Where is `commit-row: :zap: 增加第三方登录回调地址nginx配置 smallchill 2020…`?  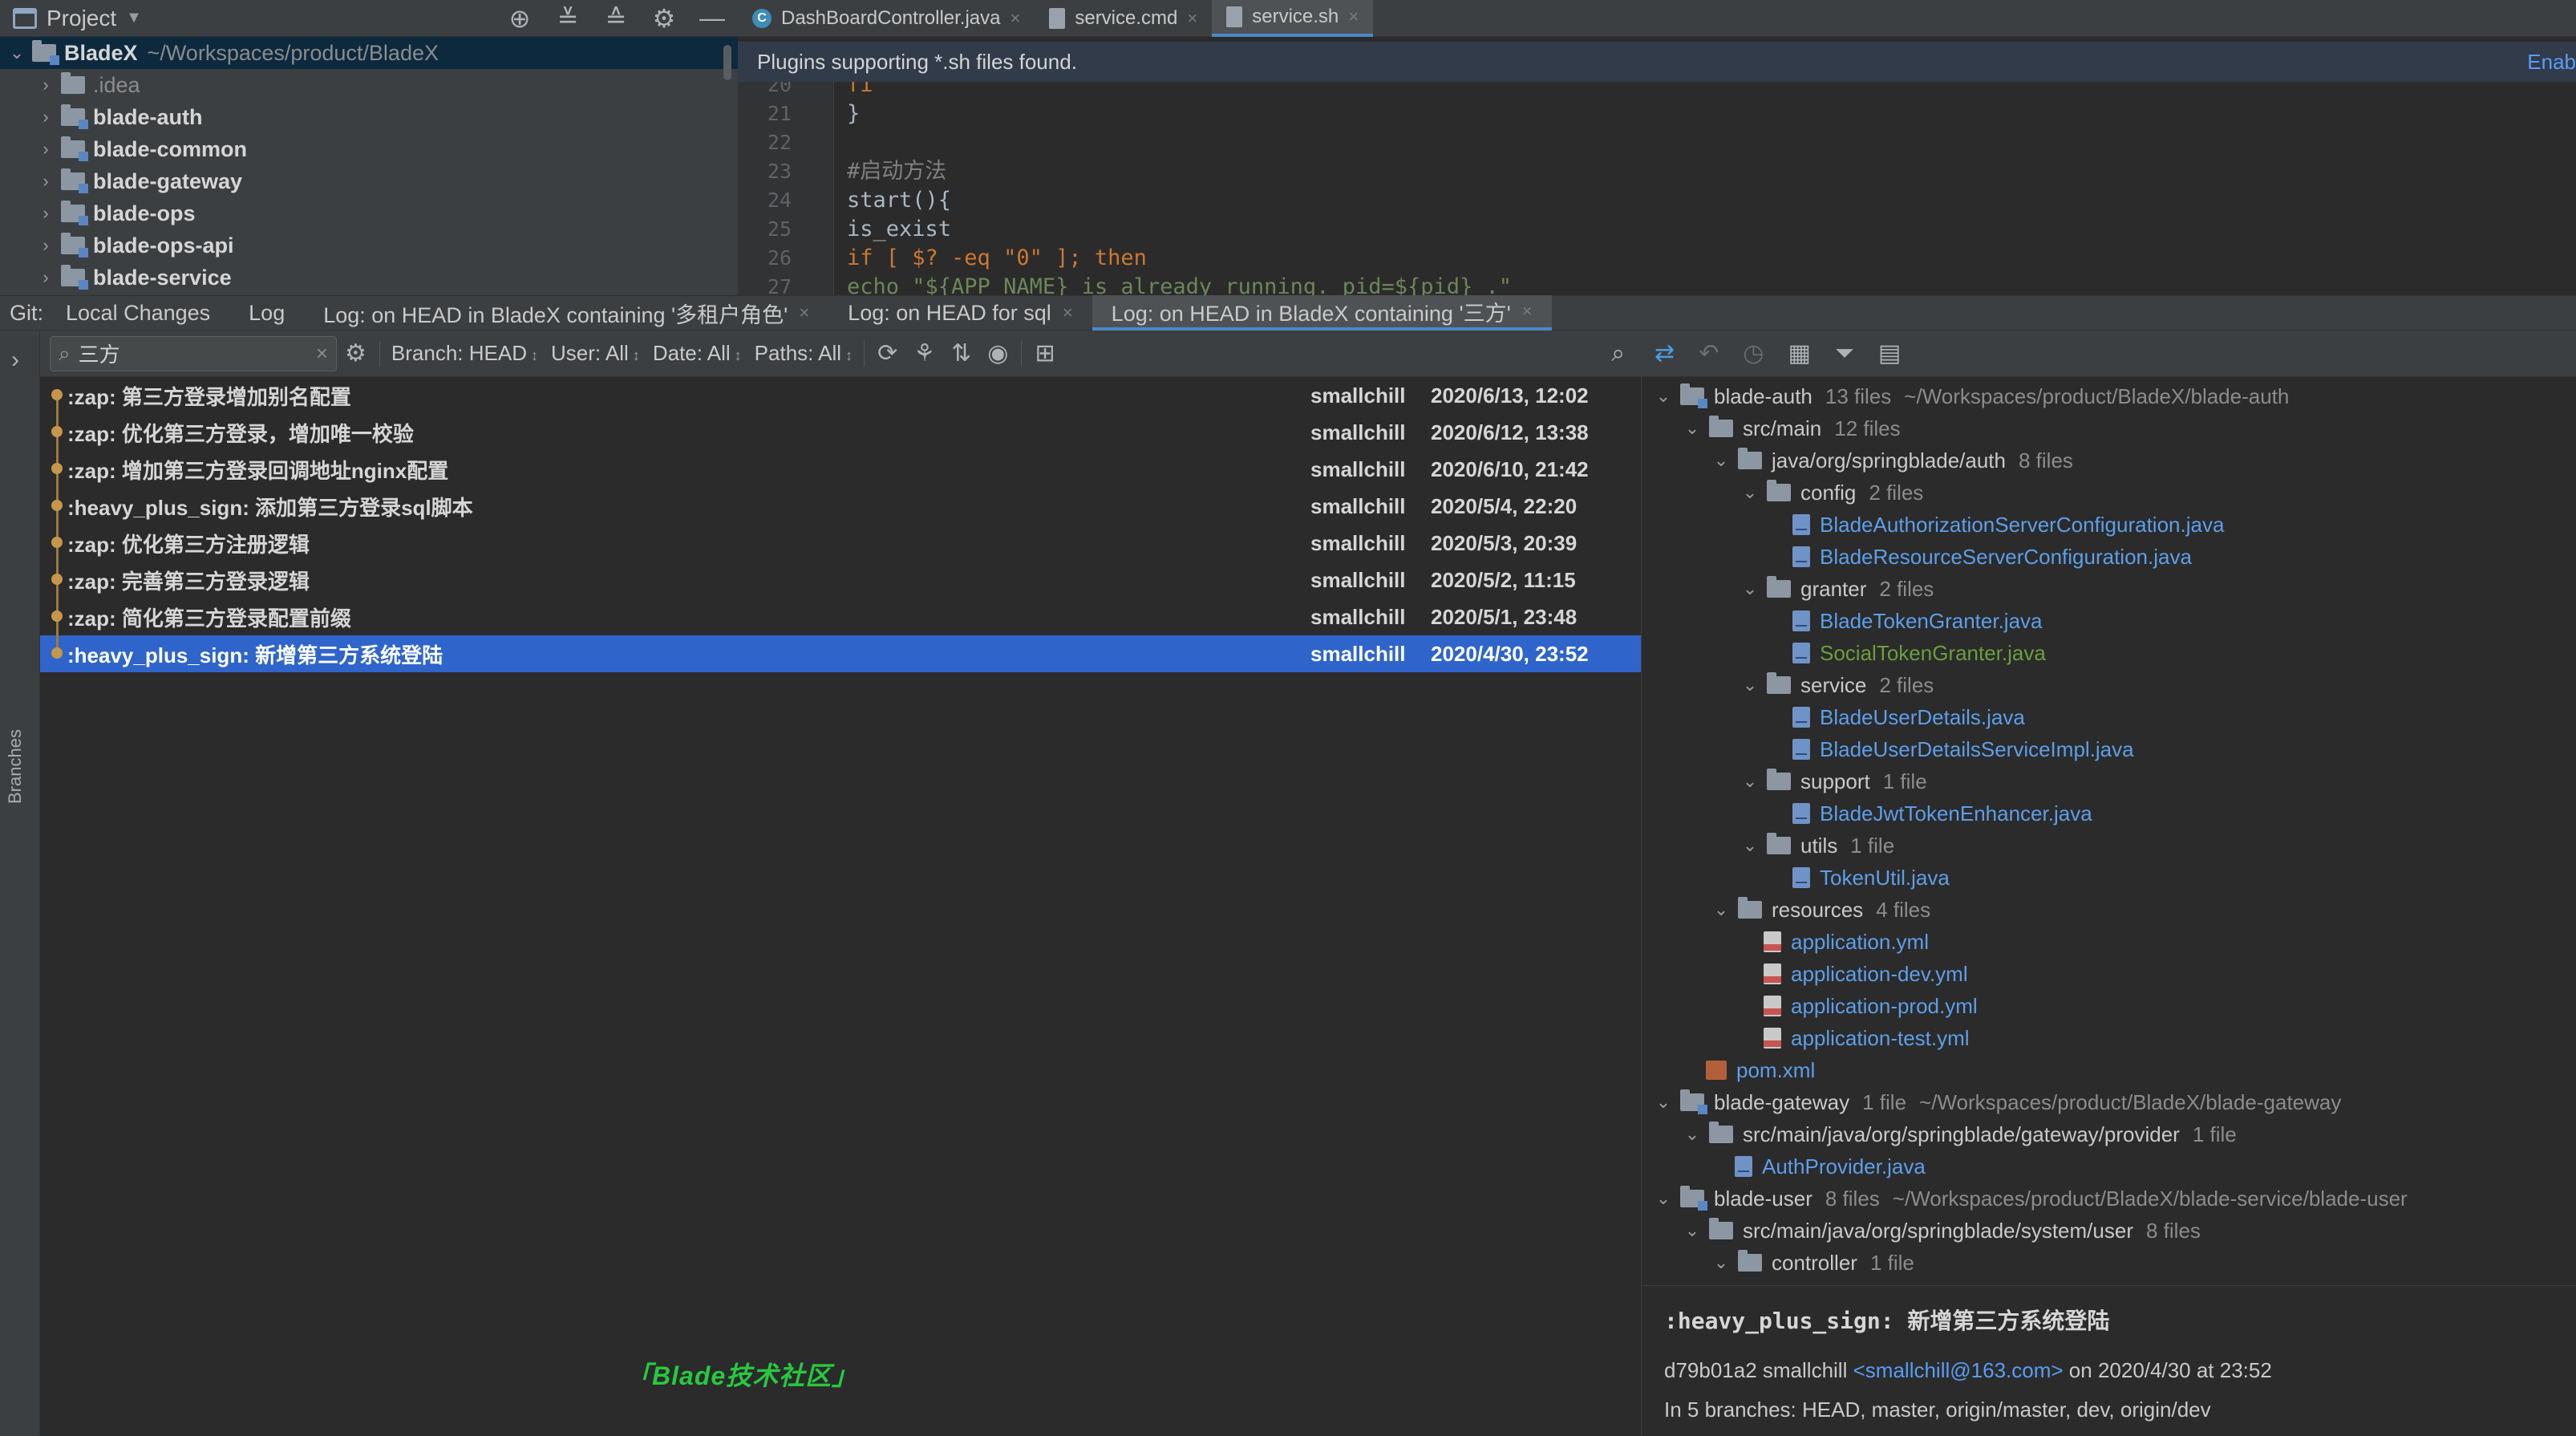
commit-row: :zap: 增加第三方登录回调地址nginx配置 smallchill 2020… is located at coordinates (841, 470).